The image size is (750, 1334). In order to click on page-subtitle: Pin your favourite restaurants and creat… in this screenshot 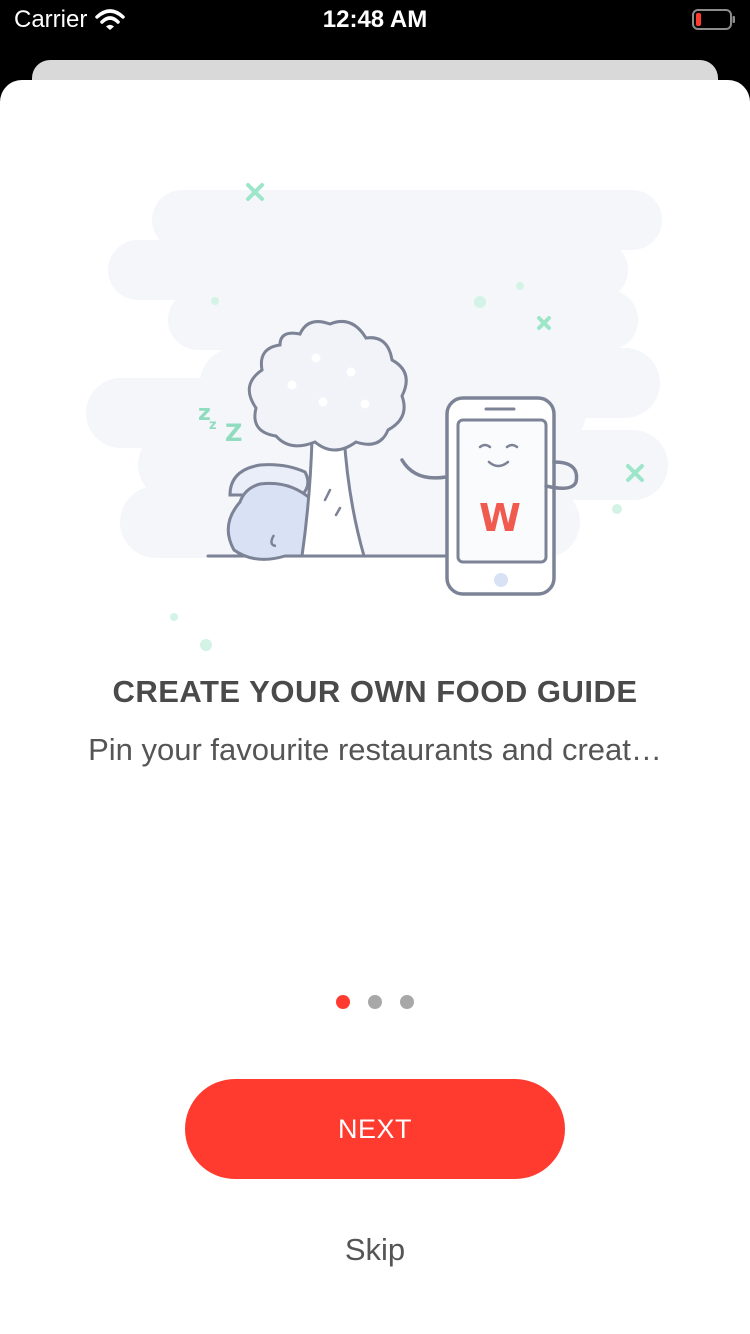, I will do `click(375, 749)`.